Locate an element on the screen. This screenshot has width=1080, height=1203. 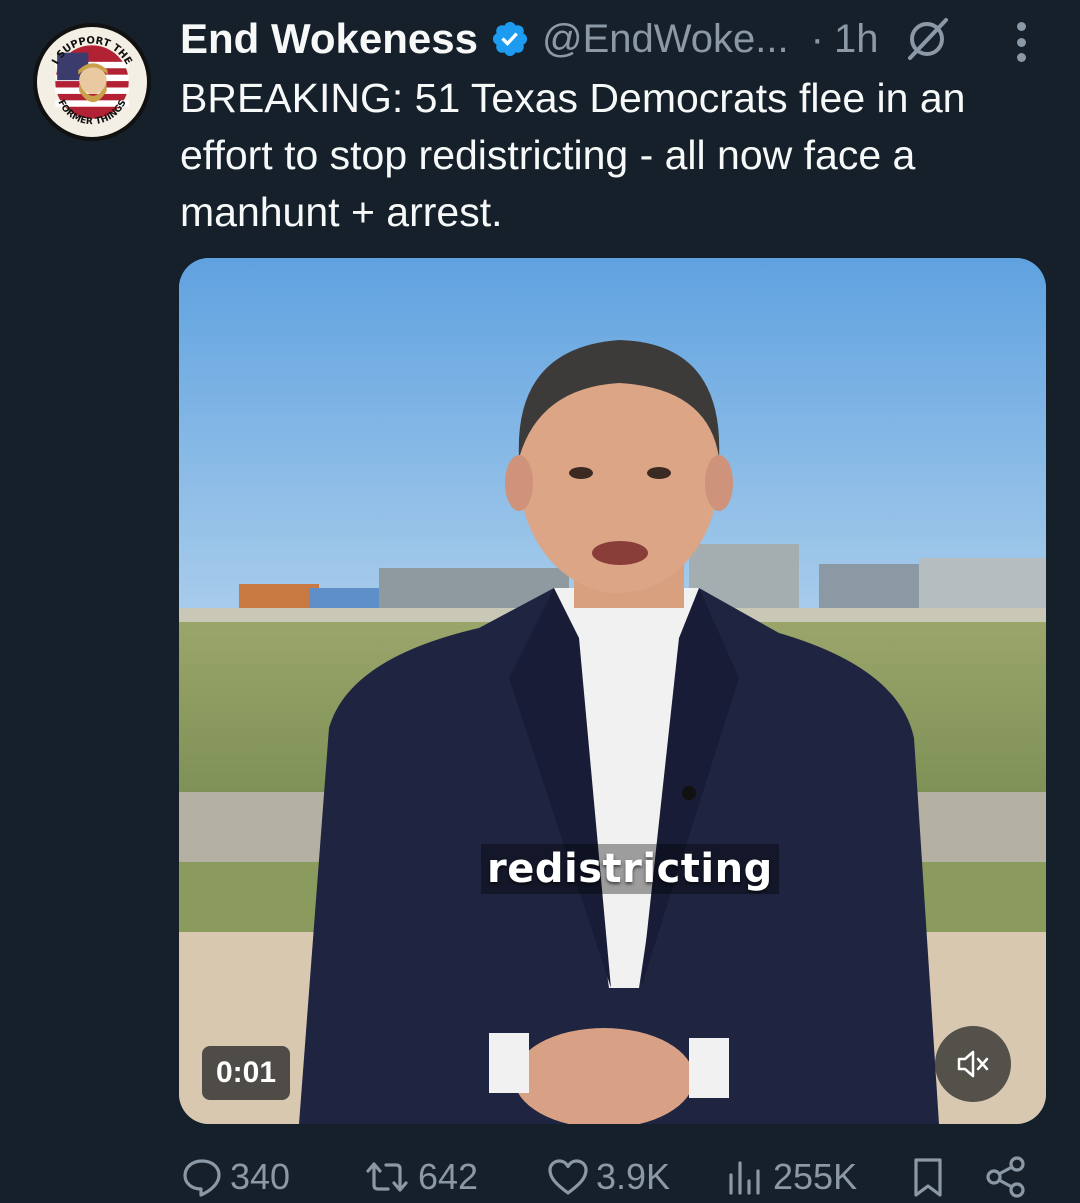
like-button: 3.9K is located at coordinates (608, 1176).